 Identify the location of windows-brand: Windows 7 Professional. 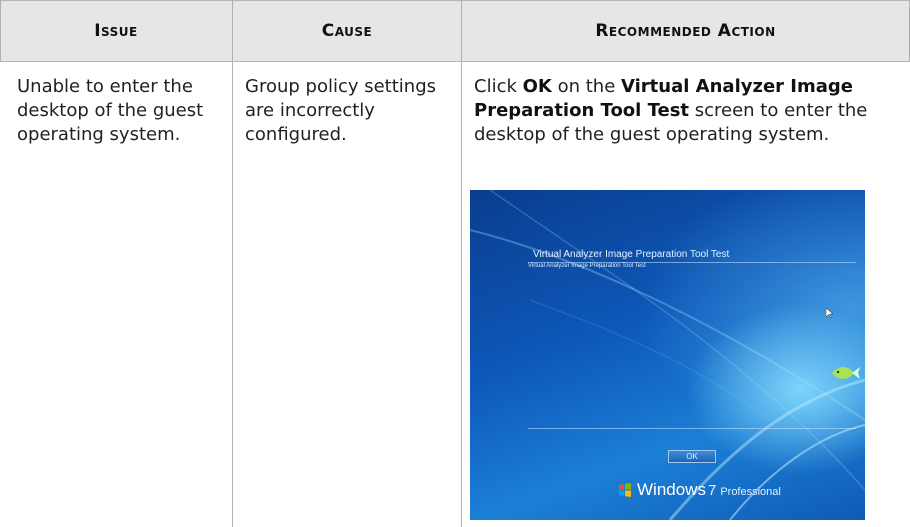
(699, 490).